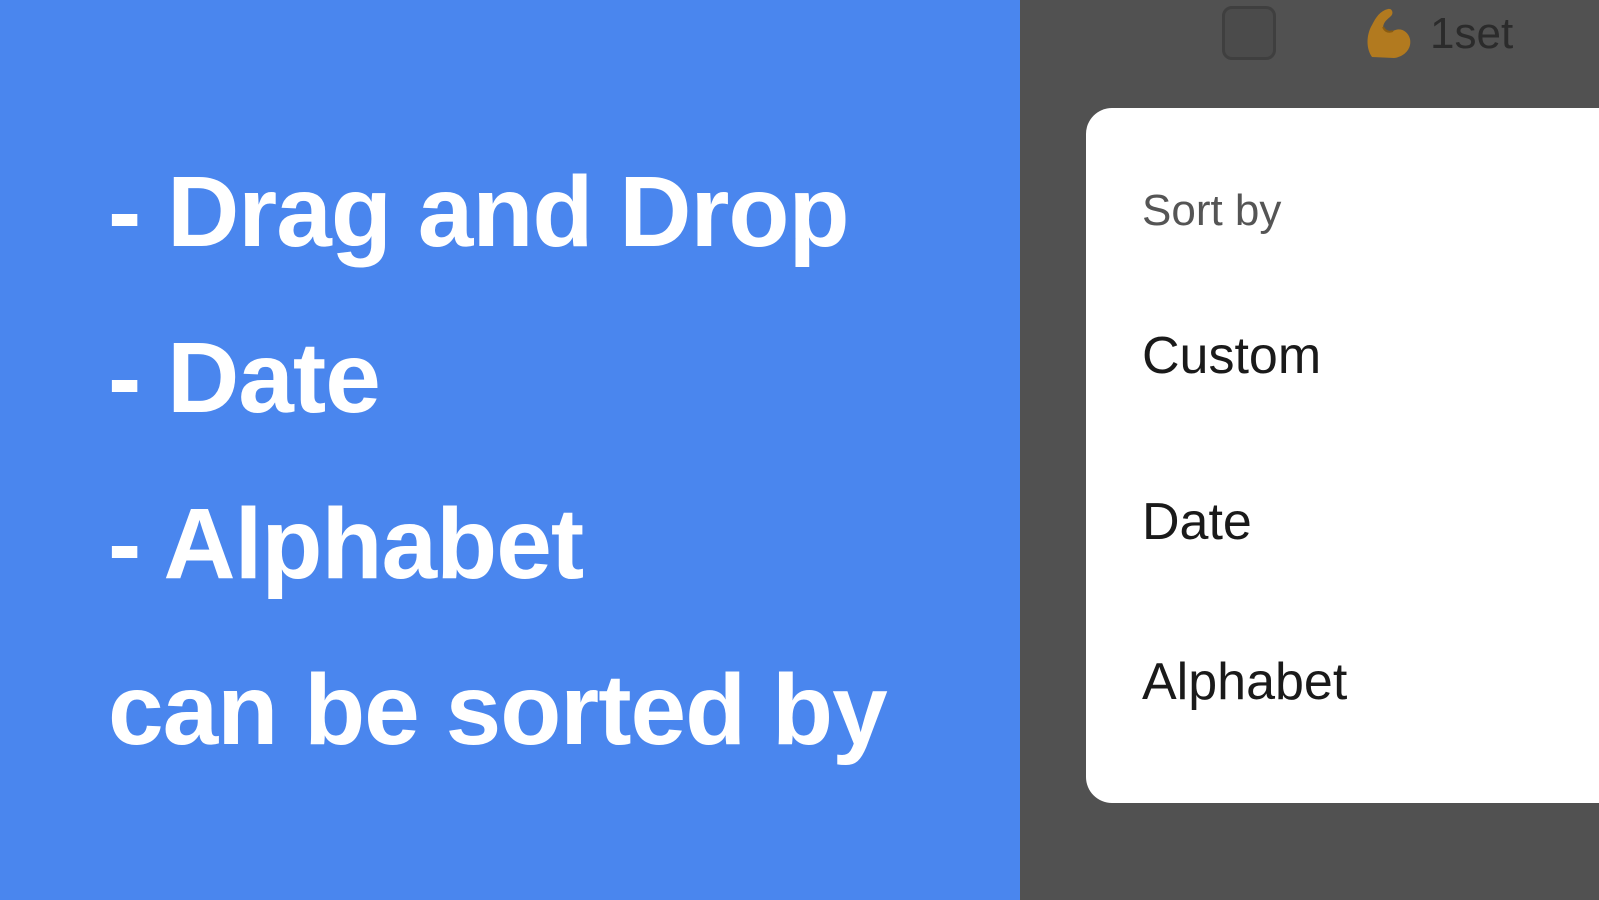  Describe the element at coordinates (1249, 33) in the screenshot. I see `select-checkbox` at that location.